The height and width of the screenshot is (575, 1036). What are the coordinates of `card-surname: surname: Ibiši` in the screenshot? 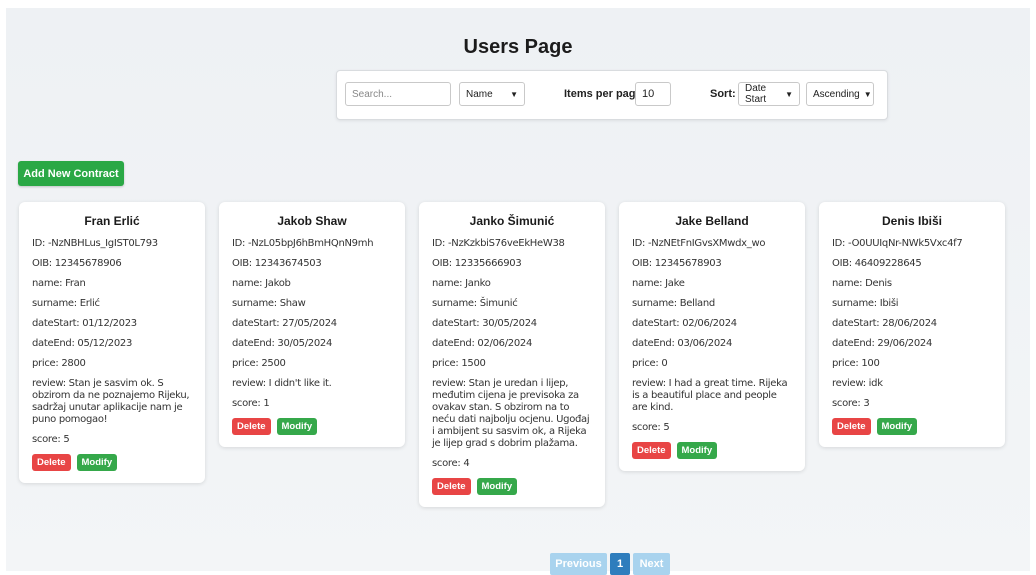 It's located at (865, 303).